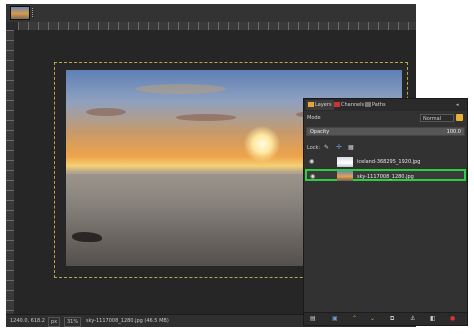 The width and height of the screenshot is (474, 334). What do you see at coordinates (314, 118) in the screenshot?
I see `mode-label: Mode` at bounding box center [314, 118].